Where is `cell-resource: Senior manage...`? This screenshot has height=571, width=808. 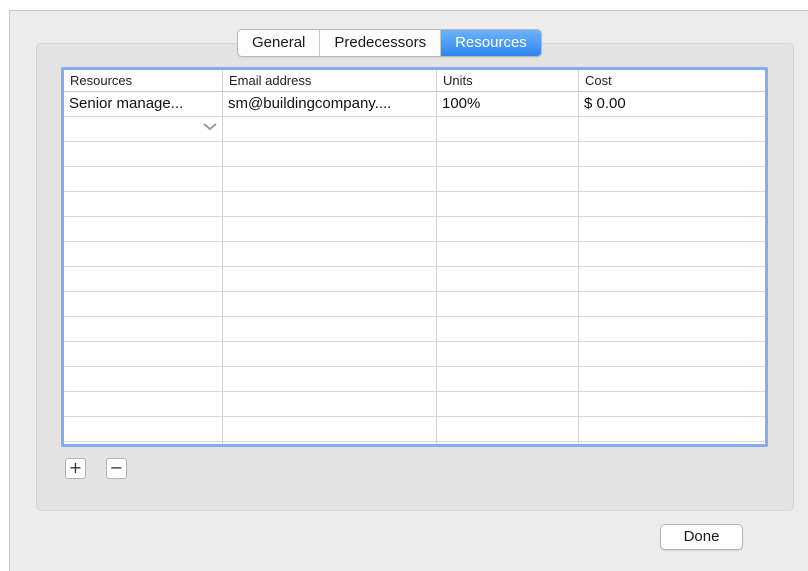 cell-resource: Senior manage... is located at coordinates (143, 104).